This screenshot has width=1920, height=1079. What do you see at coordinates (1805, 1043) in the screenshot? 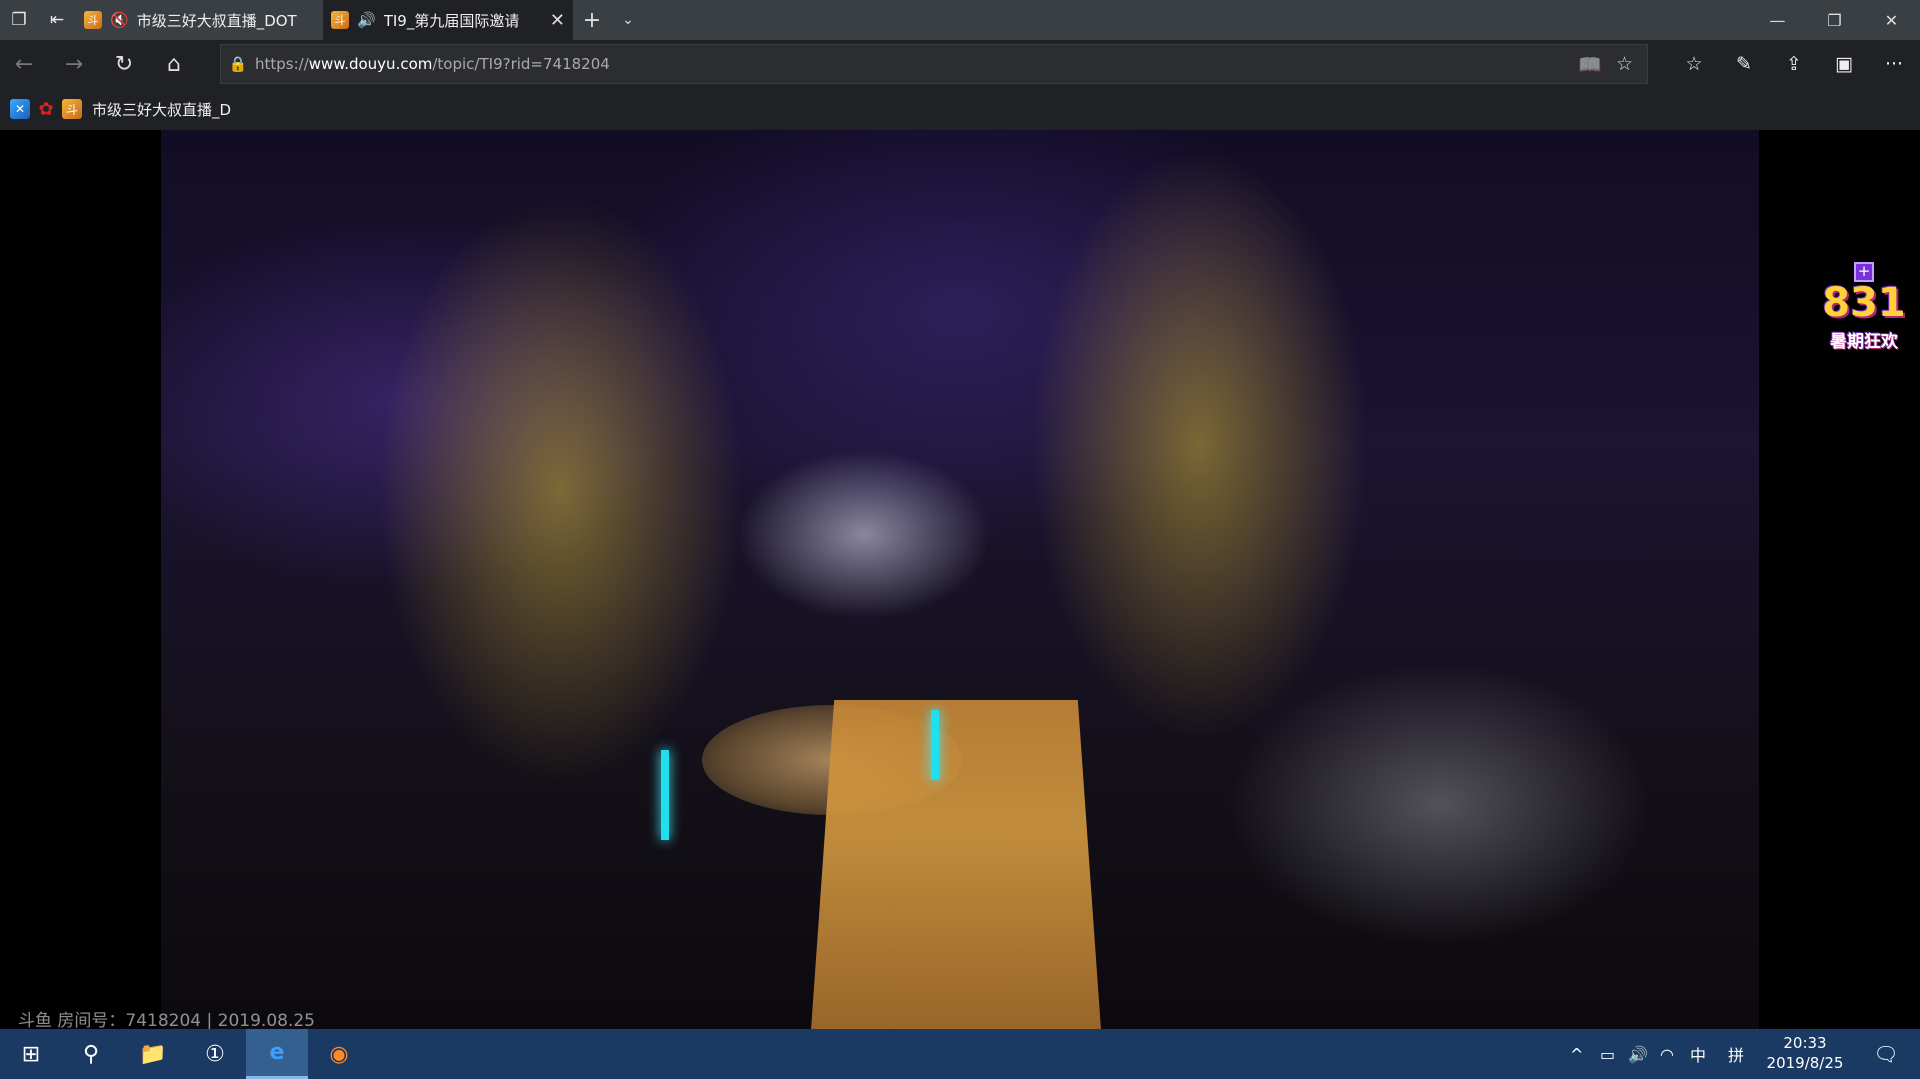
I see `clock-time: 20:33` at bounding box center [1805, 1043].